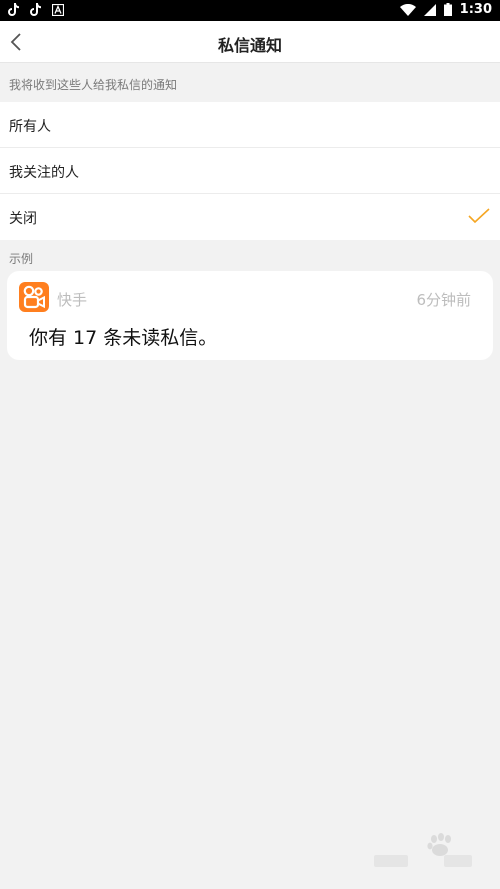 This screenshot has height=889, width=500. What do you see at coordinates (407, 9) in the screenshot?
I see `wifi-icon` at bounding box center [407, 9].